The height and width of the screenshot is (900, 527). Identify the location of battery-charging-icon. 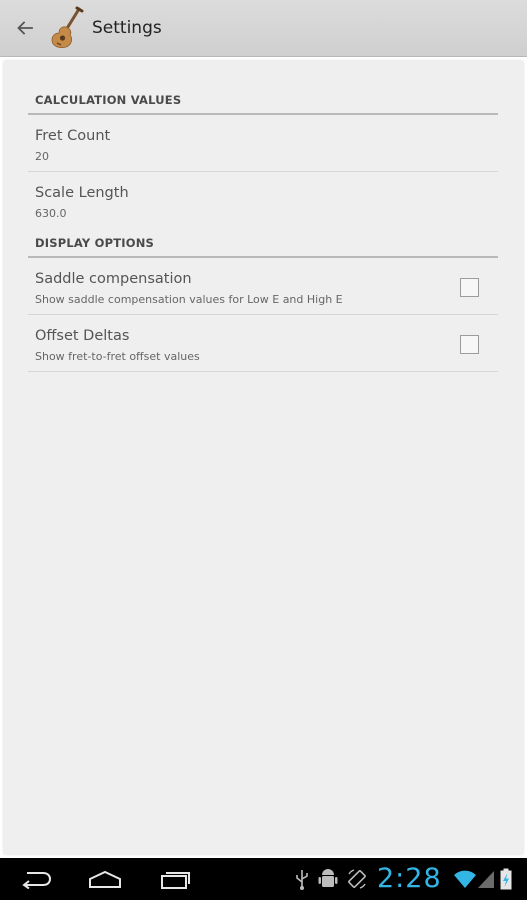
(506, 879).